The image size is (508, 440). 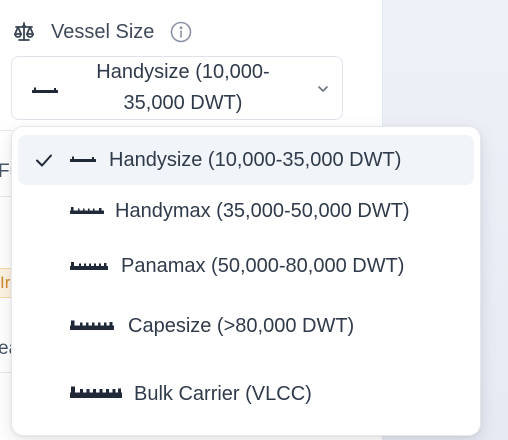 I want to click on option-label: Handysize (10,000-35,000 DWT), so click(x=255, y=160).